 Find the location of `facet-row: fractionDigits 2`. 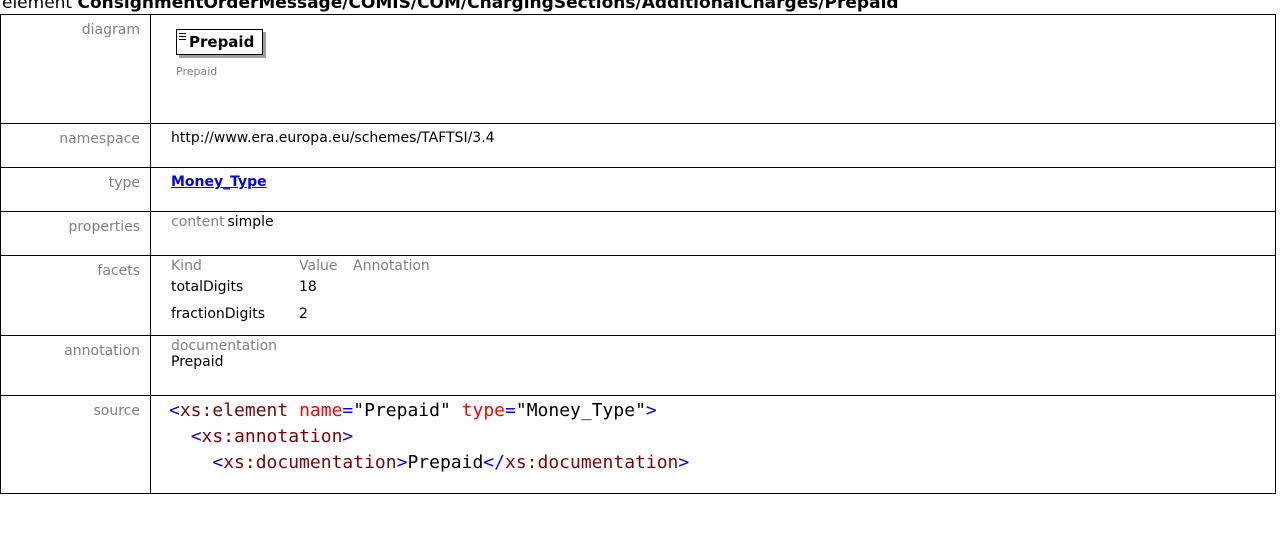

facet-row: fractionDigits 2 is located at coordinates (723, 314).